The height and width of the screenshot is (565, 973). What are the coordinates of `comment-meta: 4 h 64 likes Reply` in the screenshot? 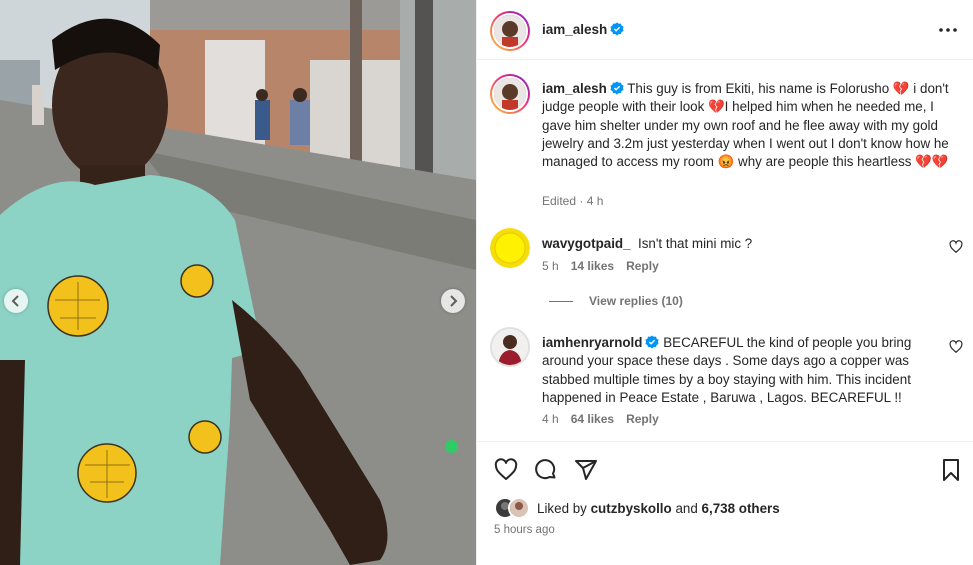 It's located at (600, 419).